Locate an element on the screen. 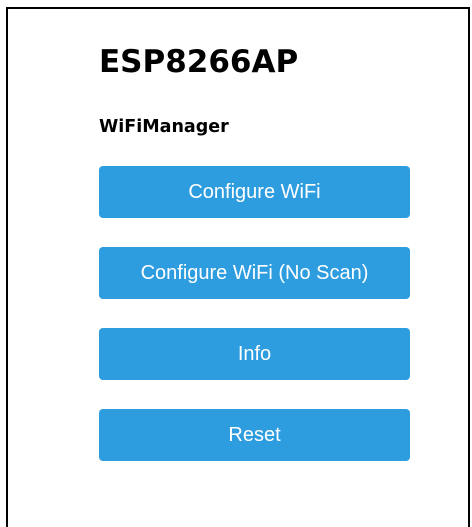 This screenshot has width=472, height=527. reset-button: Reset is located at coordinates (254, 435).